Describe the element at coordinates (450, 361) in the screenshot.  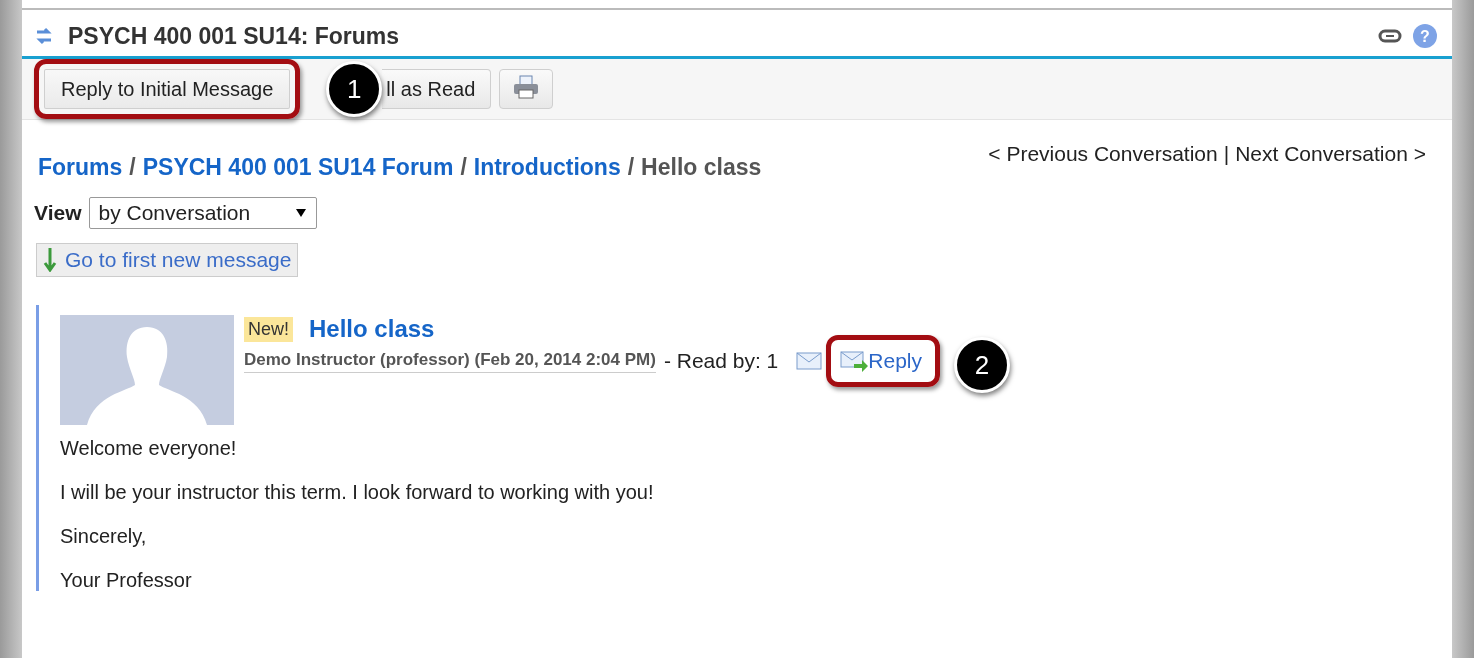
I see `author-line: Demo Instructor (professor) (Feb 20, 2014 2:04 PM)` at that location.